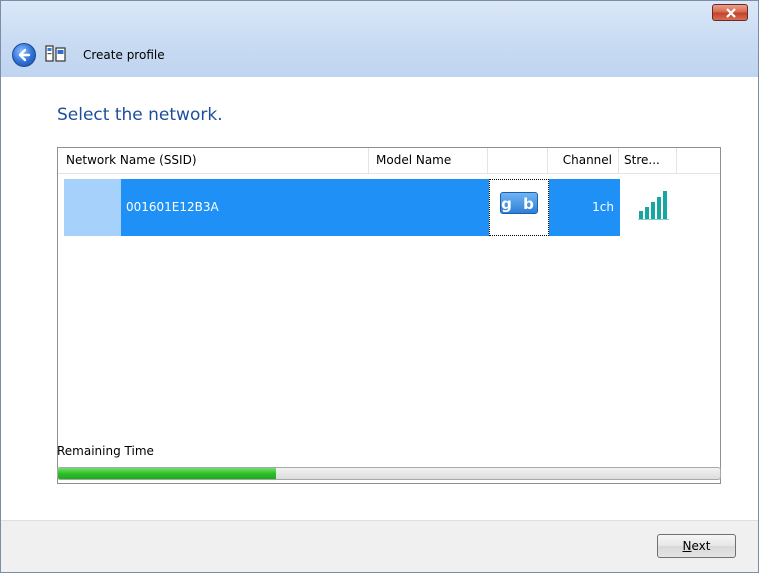 The width and height of the screenshot is (759, 573). Describe the element at coordinates (379, 546) in the screenshot. I see `dialog-footer: Next` at that location.